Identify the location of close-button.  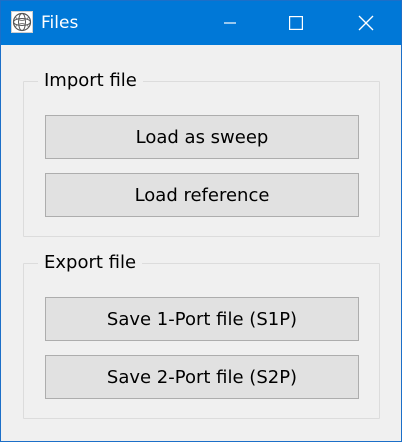
(366, 23).